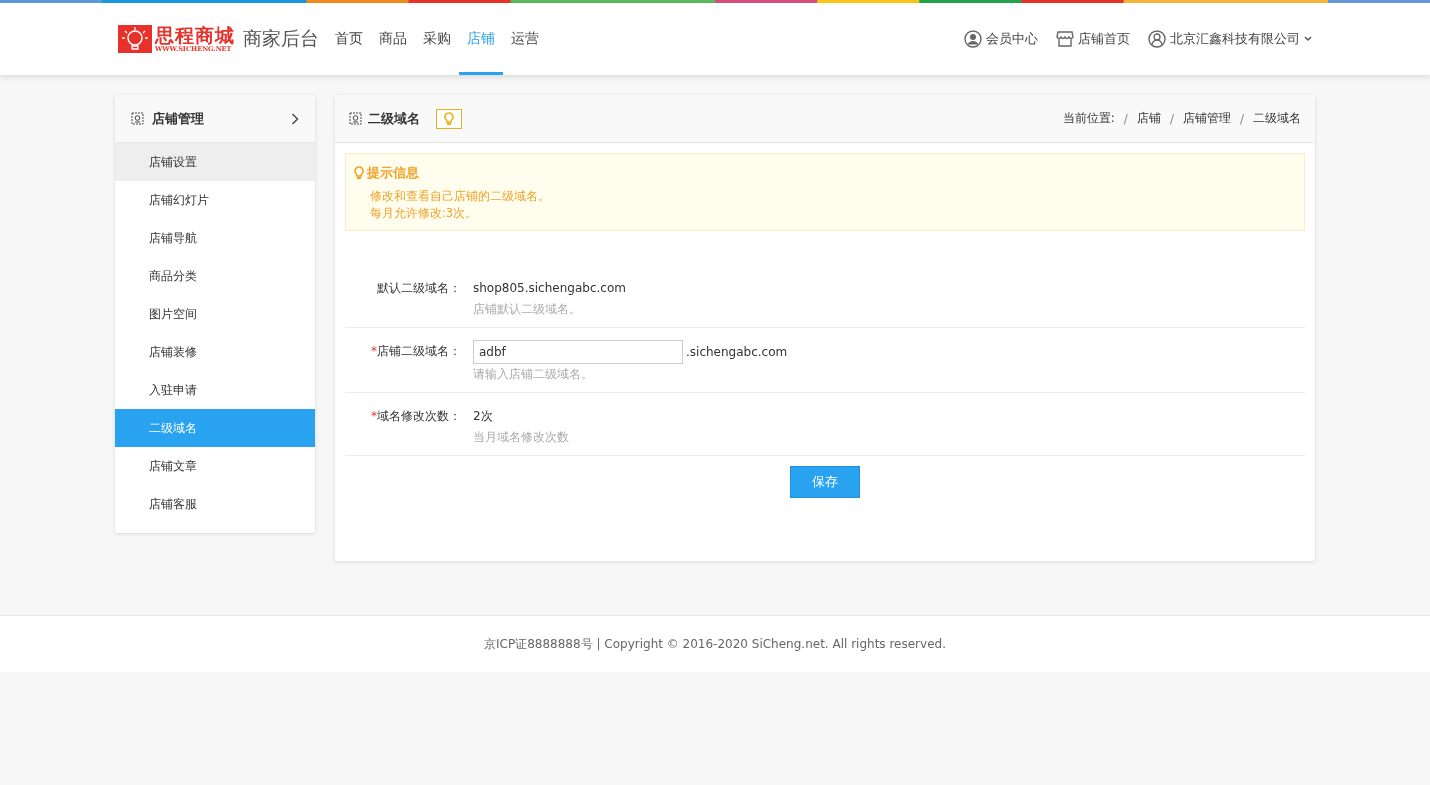 This screenshot has height=785, width=1430. What do you see at coordinates (393, 173) in the screenshot?
I see `tip-title: 提示信息` at bounding box center [393, 173].